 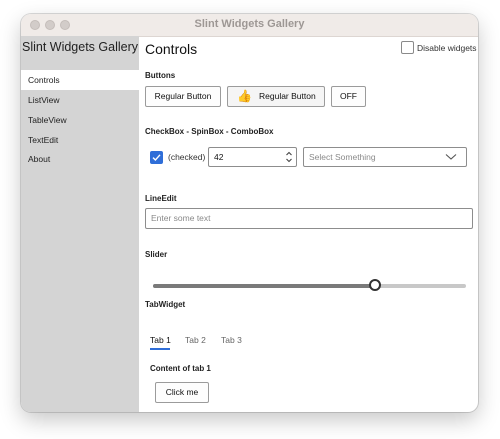 I want to click on sidebar-item-about: About, so click(x=80, y=159).